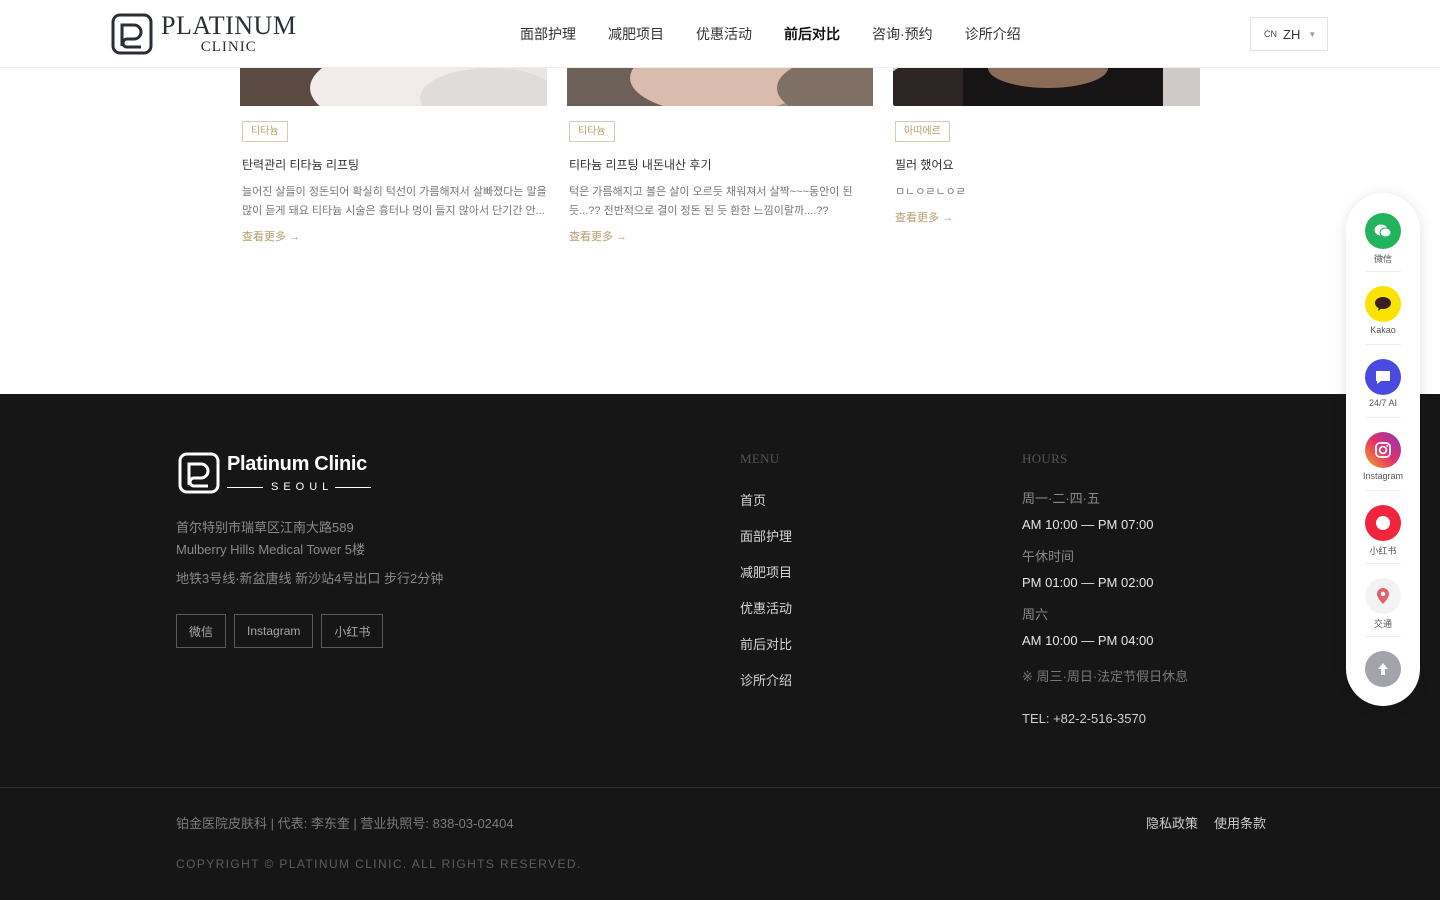 This screenshot has width=1440, height=900. I want to click on hours-heading: HOURS, so click(1045, 458).